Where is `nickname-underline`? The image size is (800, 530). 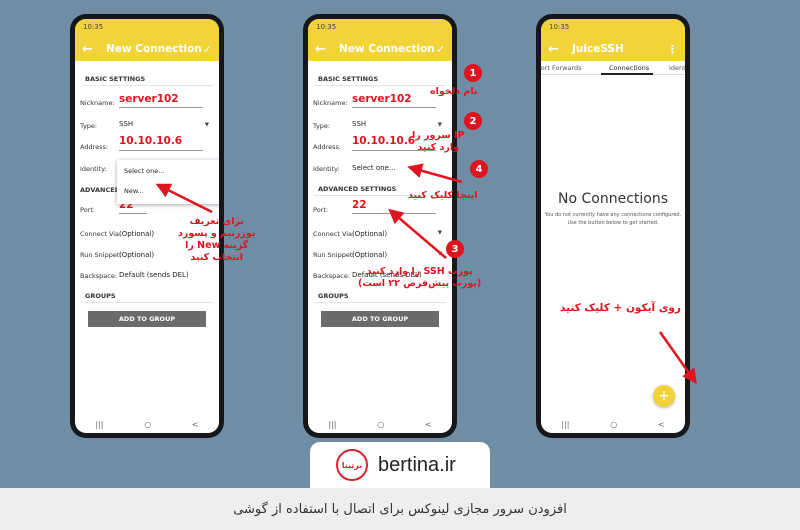
nickname-underline is located at coordinates (161, 107).